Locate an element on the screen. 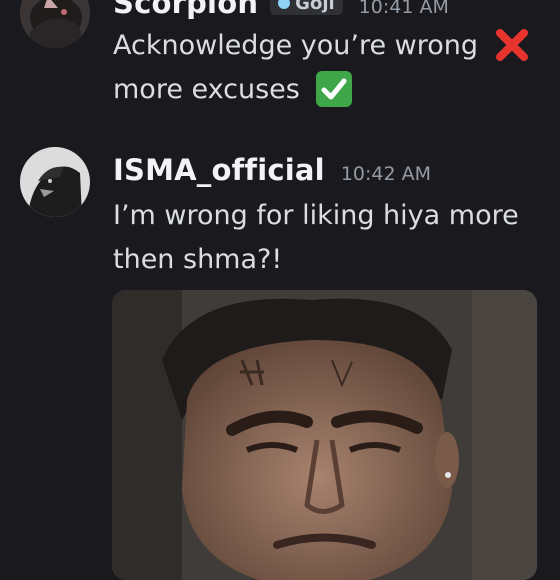  timestamp: 10:42 AM is located at coordinates (386, 174).